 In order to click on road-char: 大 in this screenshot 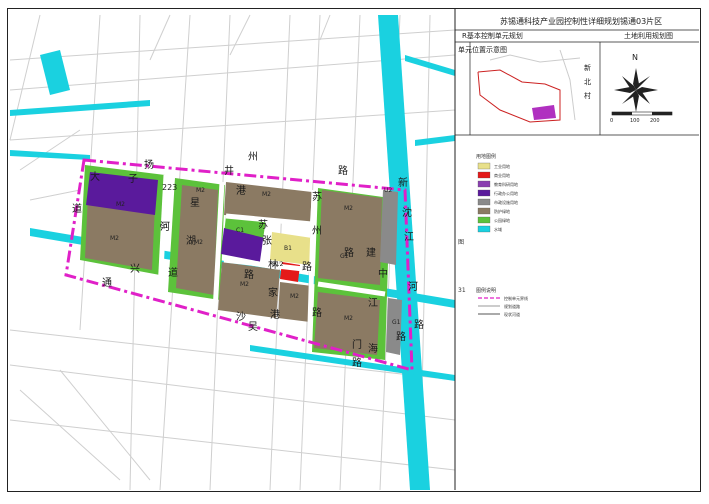, I will do `click(95, 176)`.